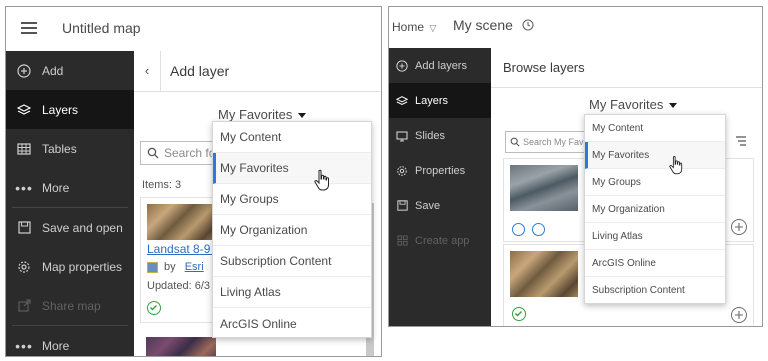  I want to click on home-menu: Home ▽, so click(414, 27).